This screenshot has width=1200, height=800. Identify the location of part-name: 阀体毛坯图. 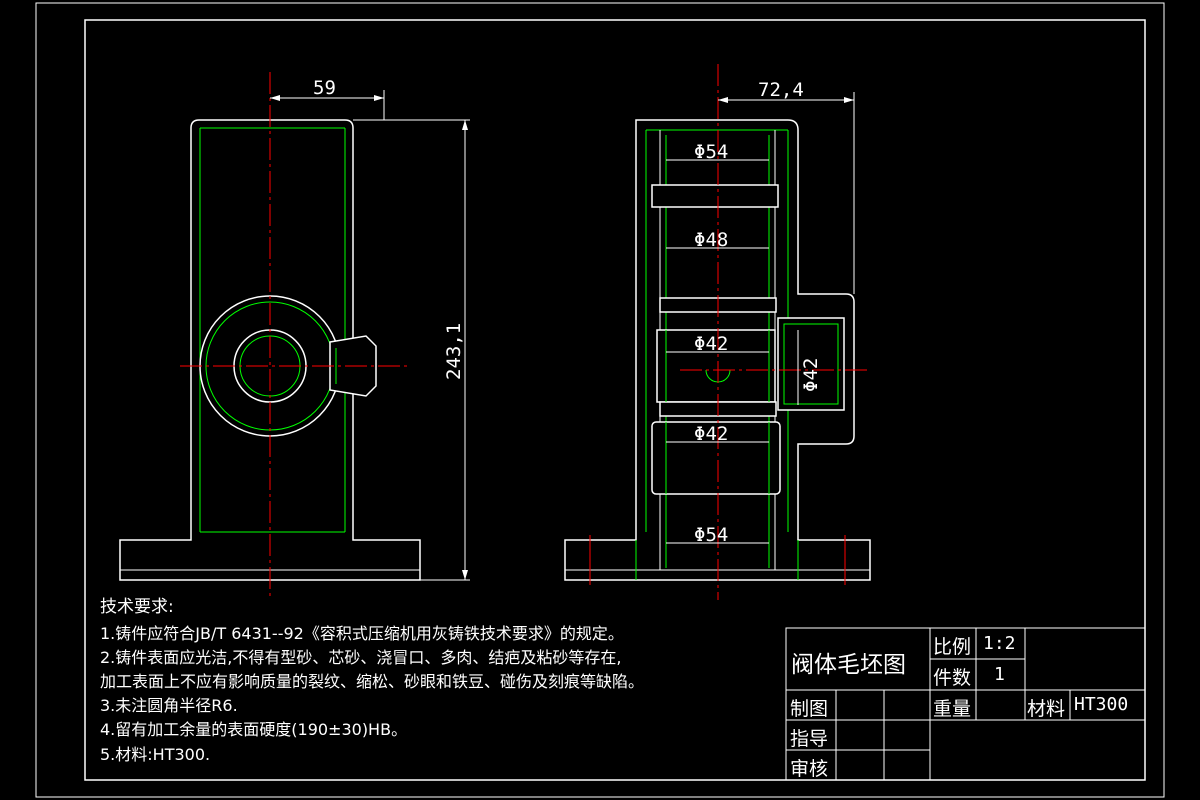
(848, 665).